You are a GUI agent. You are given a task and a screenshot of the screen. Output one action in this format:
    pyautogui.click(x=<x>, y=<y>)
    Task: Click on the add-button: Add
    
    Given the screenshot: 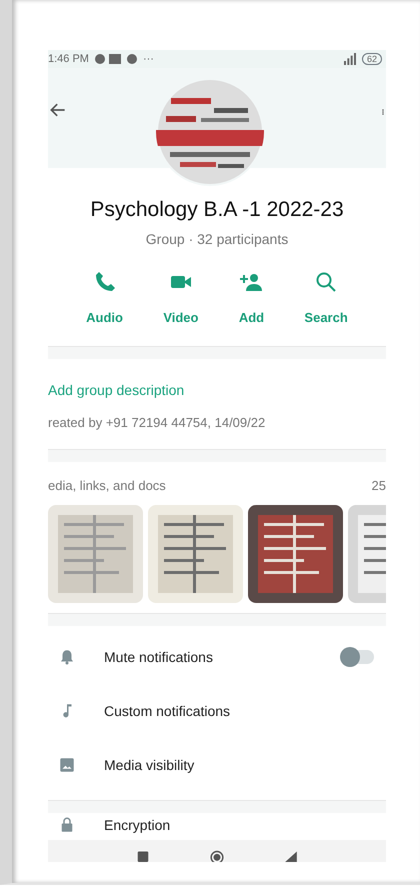 What is the action you would take?
    pyautogui.click(x=251, y=299)
    